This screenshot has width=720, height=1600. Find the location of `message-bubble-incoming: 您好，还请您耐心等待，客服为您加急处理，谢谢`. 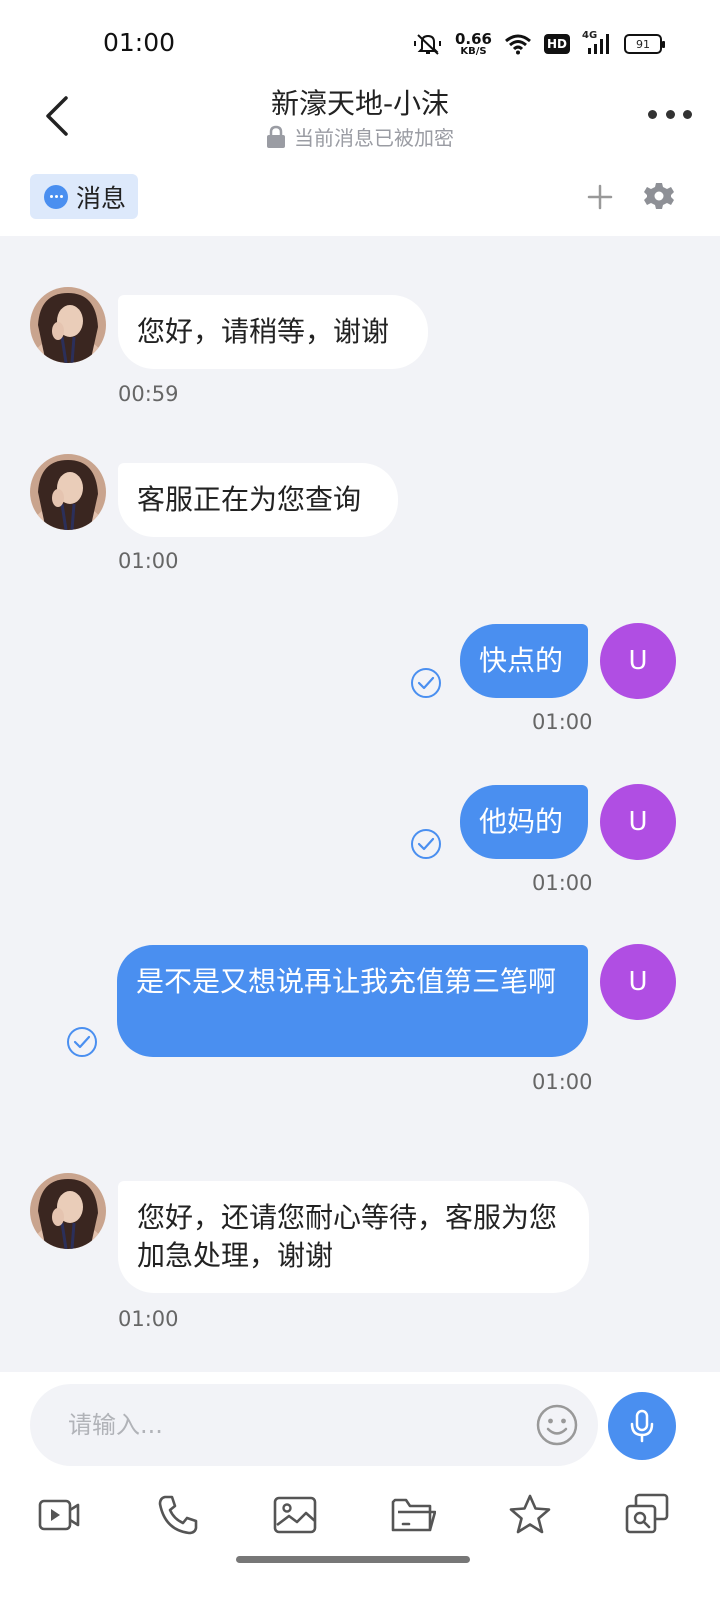

message-bubble-incoming: 您好，还请您耐心等待，客服为您加急处理，谢谢 is located at coordinates (353, 1237).